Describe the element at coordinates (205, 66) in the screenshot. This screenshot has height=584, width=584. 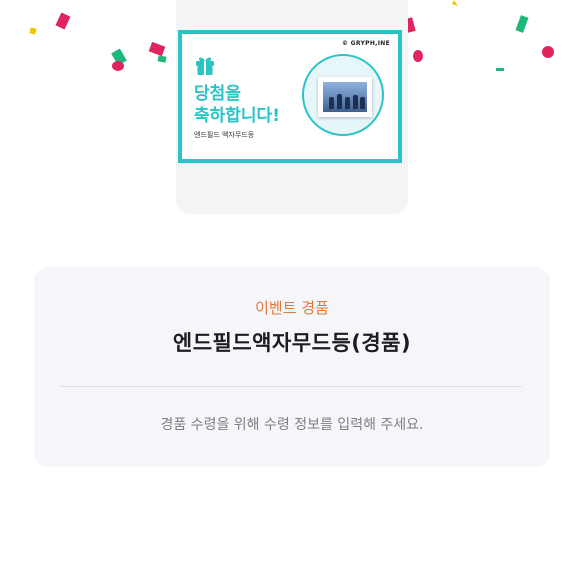
I see `gift-icon` at that location.